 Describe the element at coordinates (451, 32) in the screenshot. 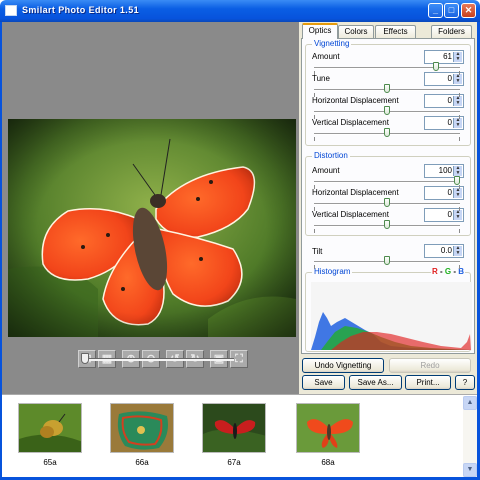

I see `tab-folders: Folders` at that location.